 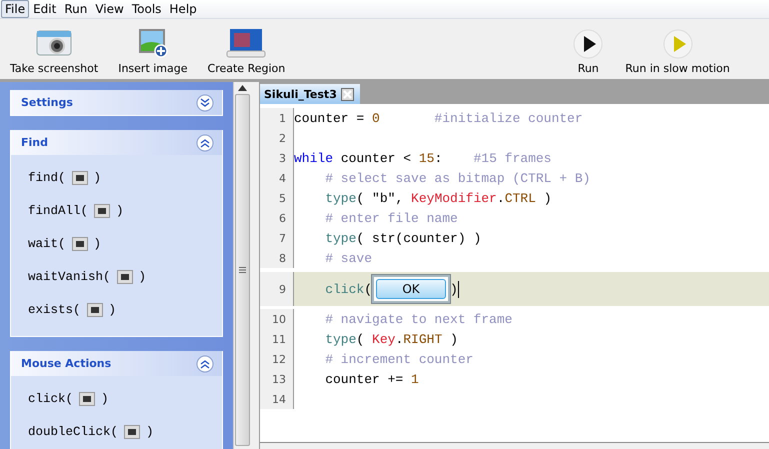 I want to click on function-snippet: findAll(, so click(x=58, y=211).